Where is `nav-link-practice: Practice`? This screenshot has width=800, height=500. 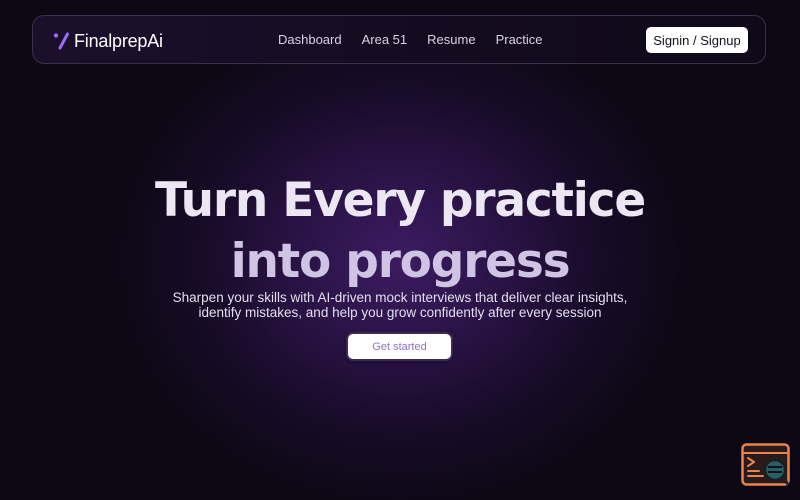
nav-link-practice: Practice is located at coordinates (519, 39).